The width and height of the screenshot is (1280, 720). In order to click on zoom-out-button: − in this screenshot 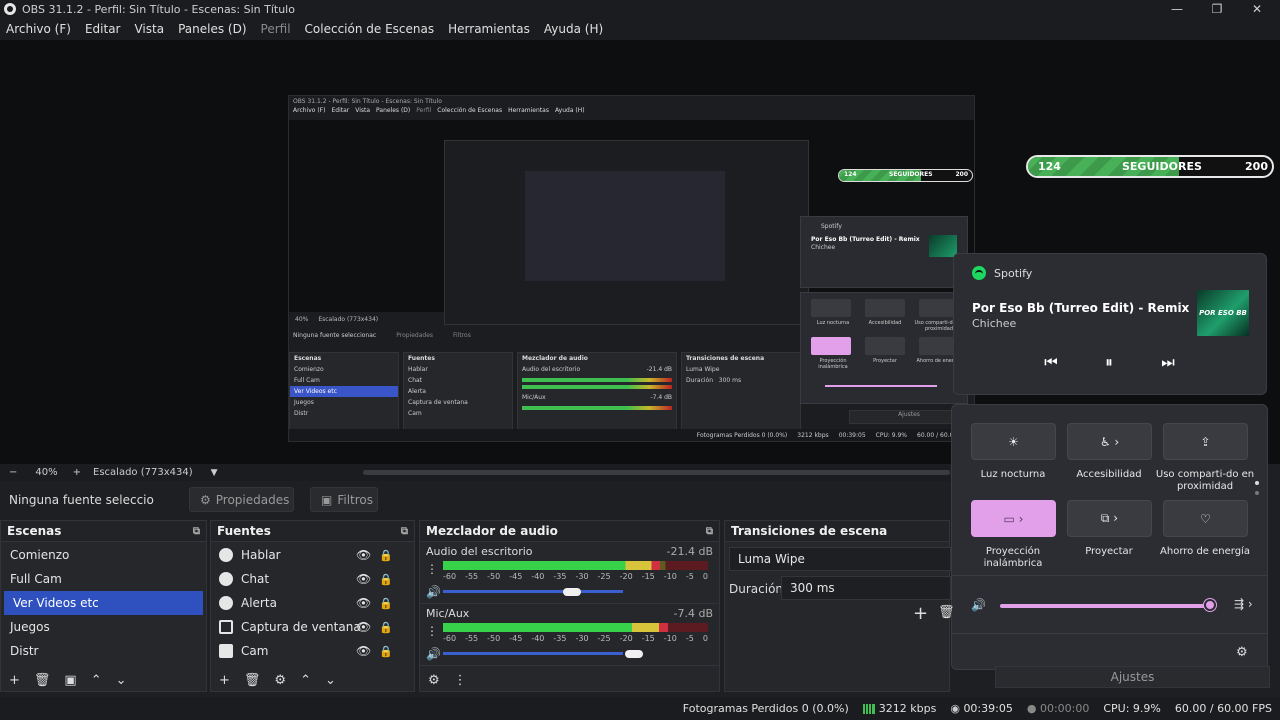, I will do `click(13, 472)`.